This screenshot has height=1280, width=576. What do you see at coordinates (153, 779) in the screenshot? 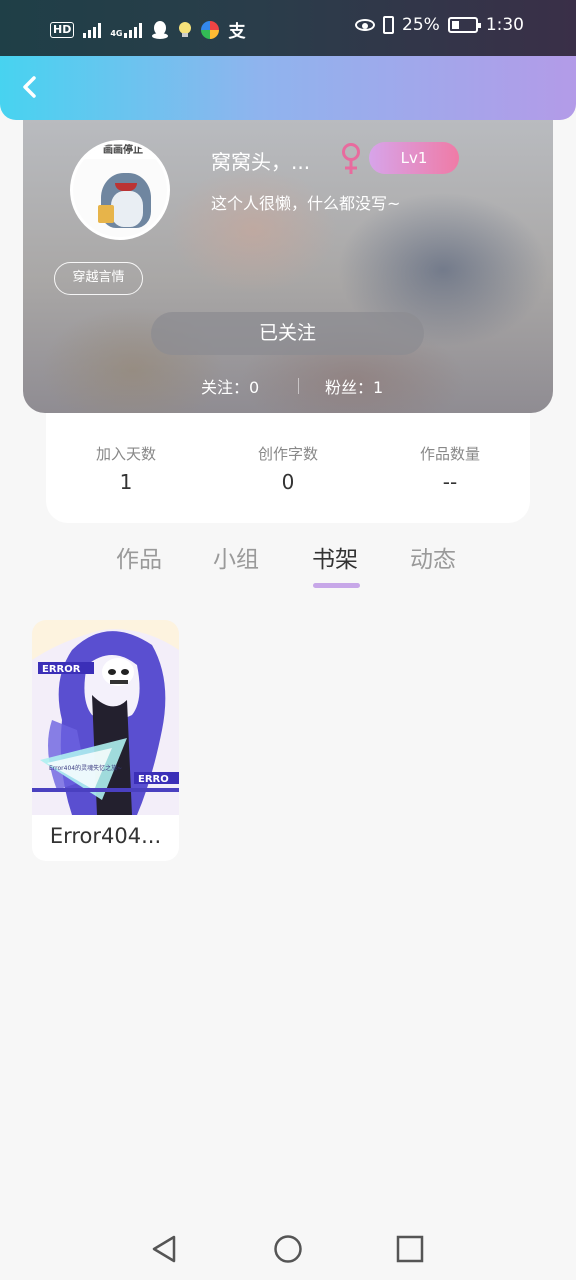
I see `cover-badge-right: ERRO` at bounding box center [153, 779].